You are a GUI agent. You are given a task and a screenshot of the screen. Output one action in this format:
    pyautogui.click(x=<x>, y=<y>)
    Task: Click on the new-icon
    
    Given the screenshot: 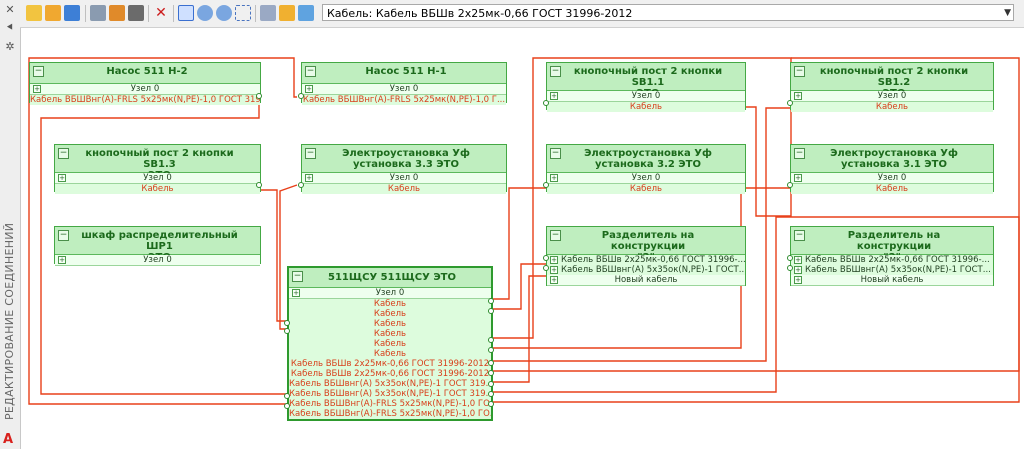 What is the action you would take?
    pyautogui.click(x=34, y=13)
    